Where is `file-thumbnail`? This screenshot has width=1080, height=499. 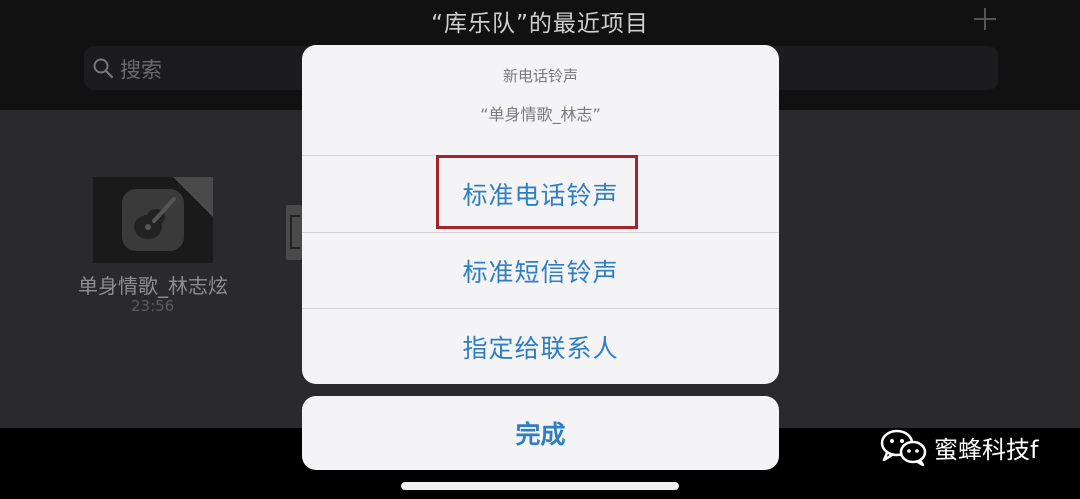
file-thumbnail is located at coordinates (153, 220).